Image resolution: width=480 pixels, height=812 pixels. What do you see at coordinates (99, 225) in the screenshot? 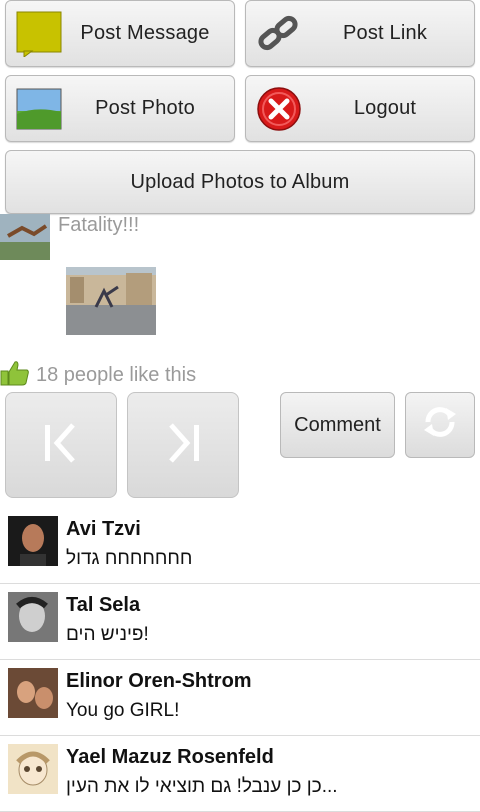
I see `post-status-text: Fatality!!!` at bounding box center [99, 225].